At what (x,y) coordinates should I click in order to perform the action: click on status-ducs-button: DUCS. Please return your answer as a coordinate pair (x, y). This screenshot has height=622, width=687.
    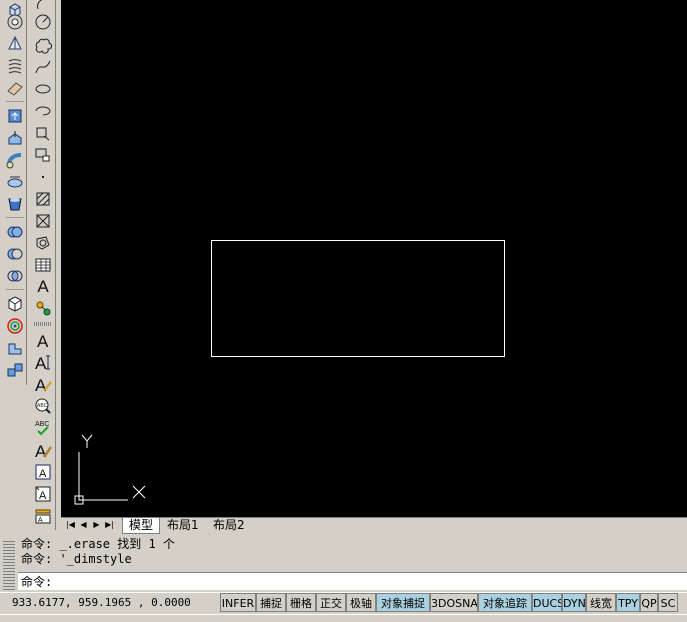
    Looking at the image, I should click on (547, 602).